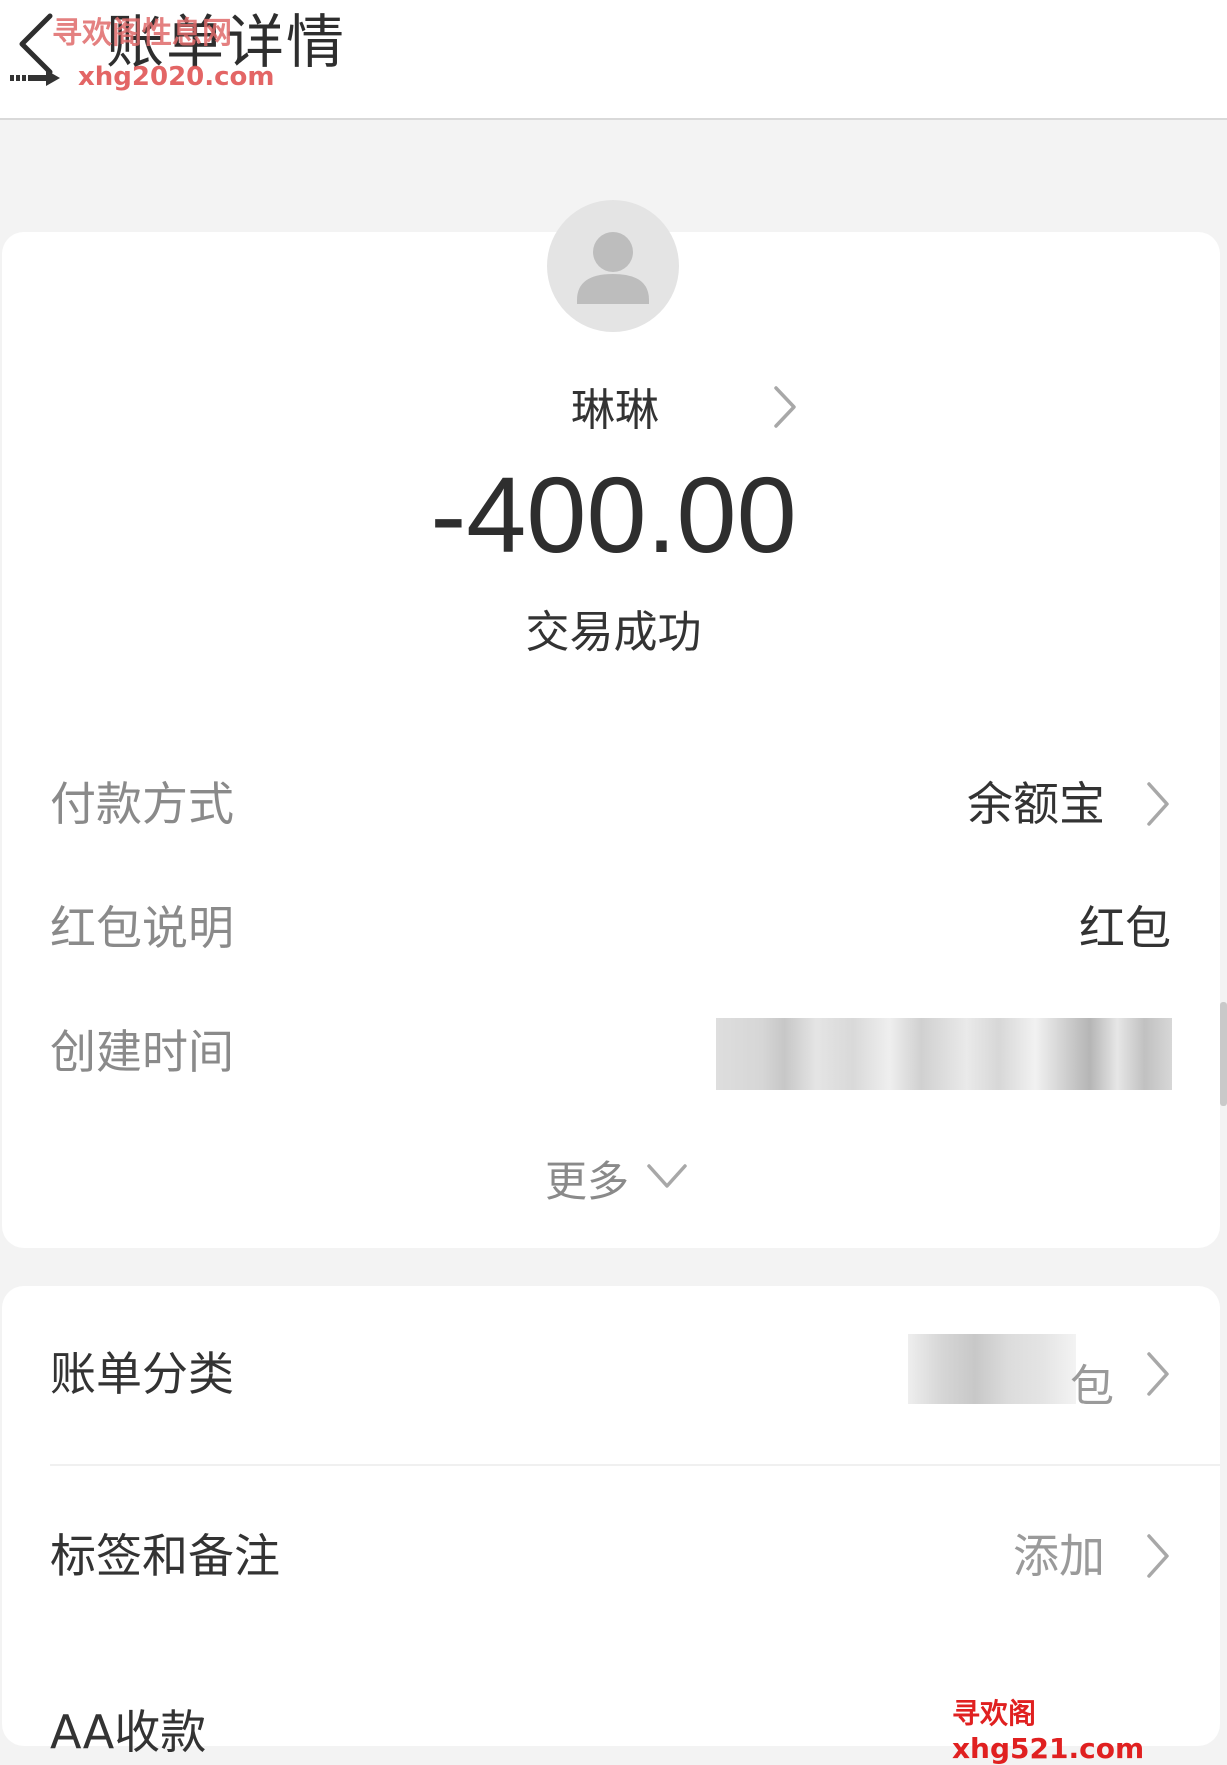  I want to click on scrollbar, so click(1223, 1054).